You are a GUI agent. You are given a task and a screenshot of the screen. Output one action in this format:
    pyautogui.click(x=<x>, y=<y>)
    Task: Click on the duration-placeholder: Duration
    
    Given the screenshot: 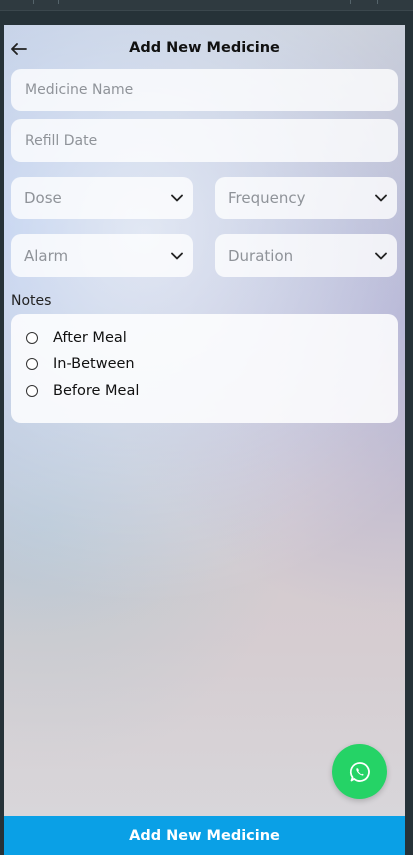 What is the action you would take?
    pyautogui.click(x=261, y=255)
    